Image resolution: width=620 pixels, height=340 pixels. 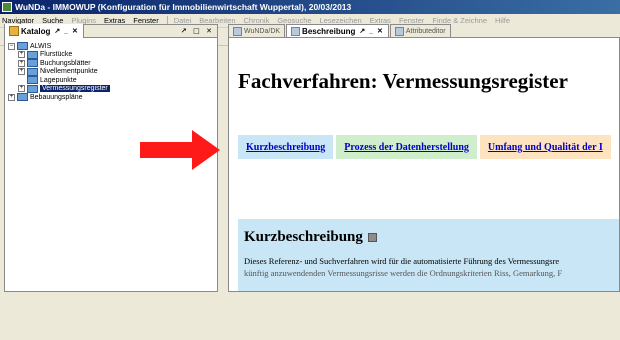 What do you see at coordinates (303, 237) in the screenshot?
I see `section-title: Kurzbeschreibung` at bounding box center [303, 237].